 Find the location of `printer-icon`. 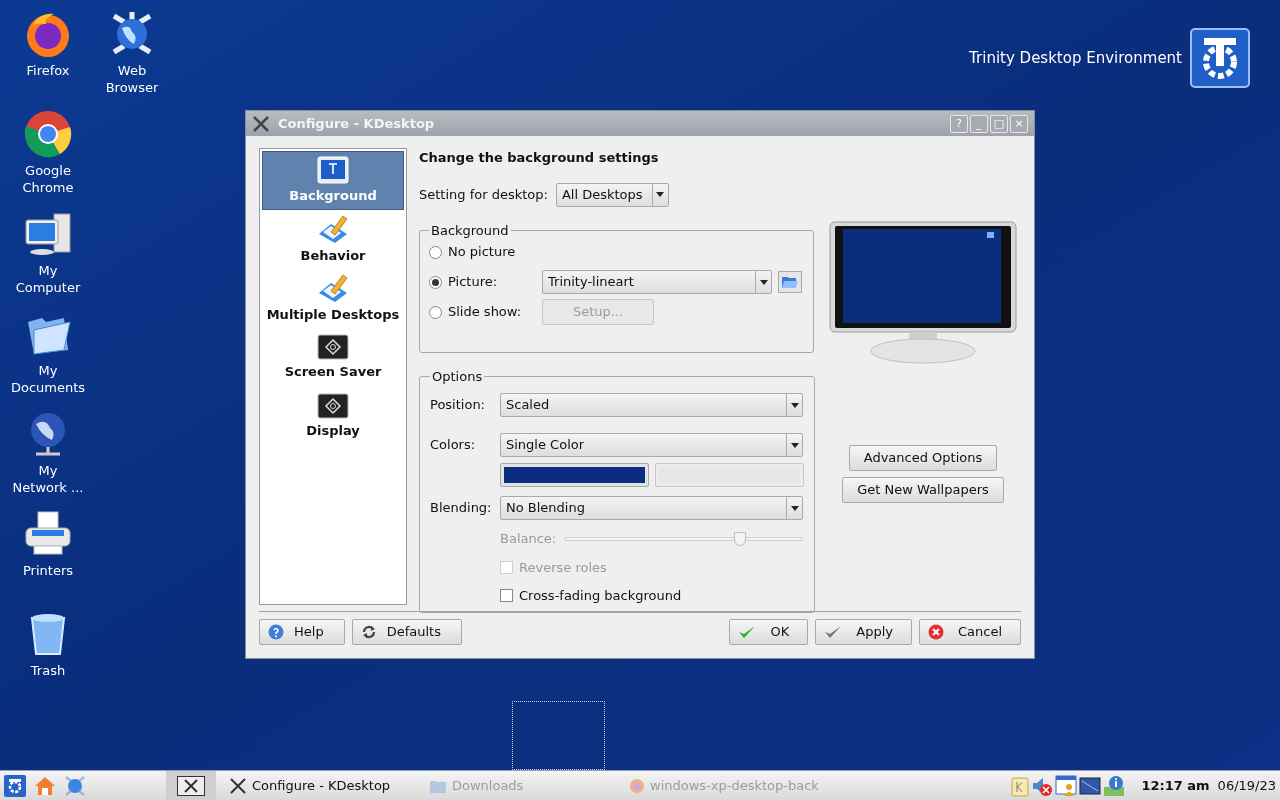

printer-icon is located at coordinates (48, 534).